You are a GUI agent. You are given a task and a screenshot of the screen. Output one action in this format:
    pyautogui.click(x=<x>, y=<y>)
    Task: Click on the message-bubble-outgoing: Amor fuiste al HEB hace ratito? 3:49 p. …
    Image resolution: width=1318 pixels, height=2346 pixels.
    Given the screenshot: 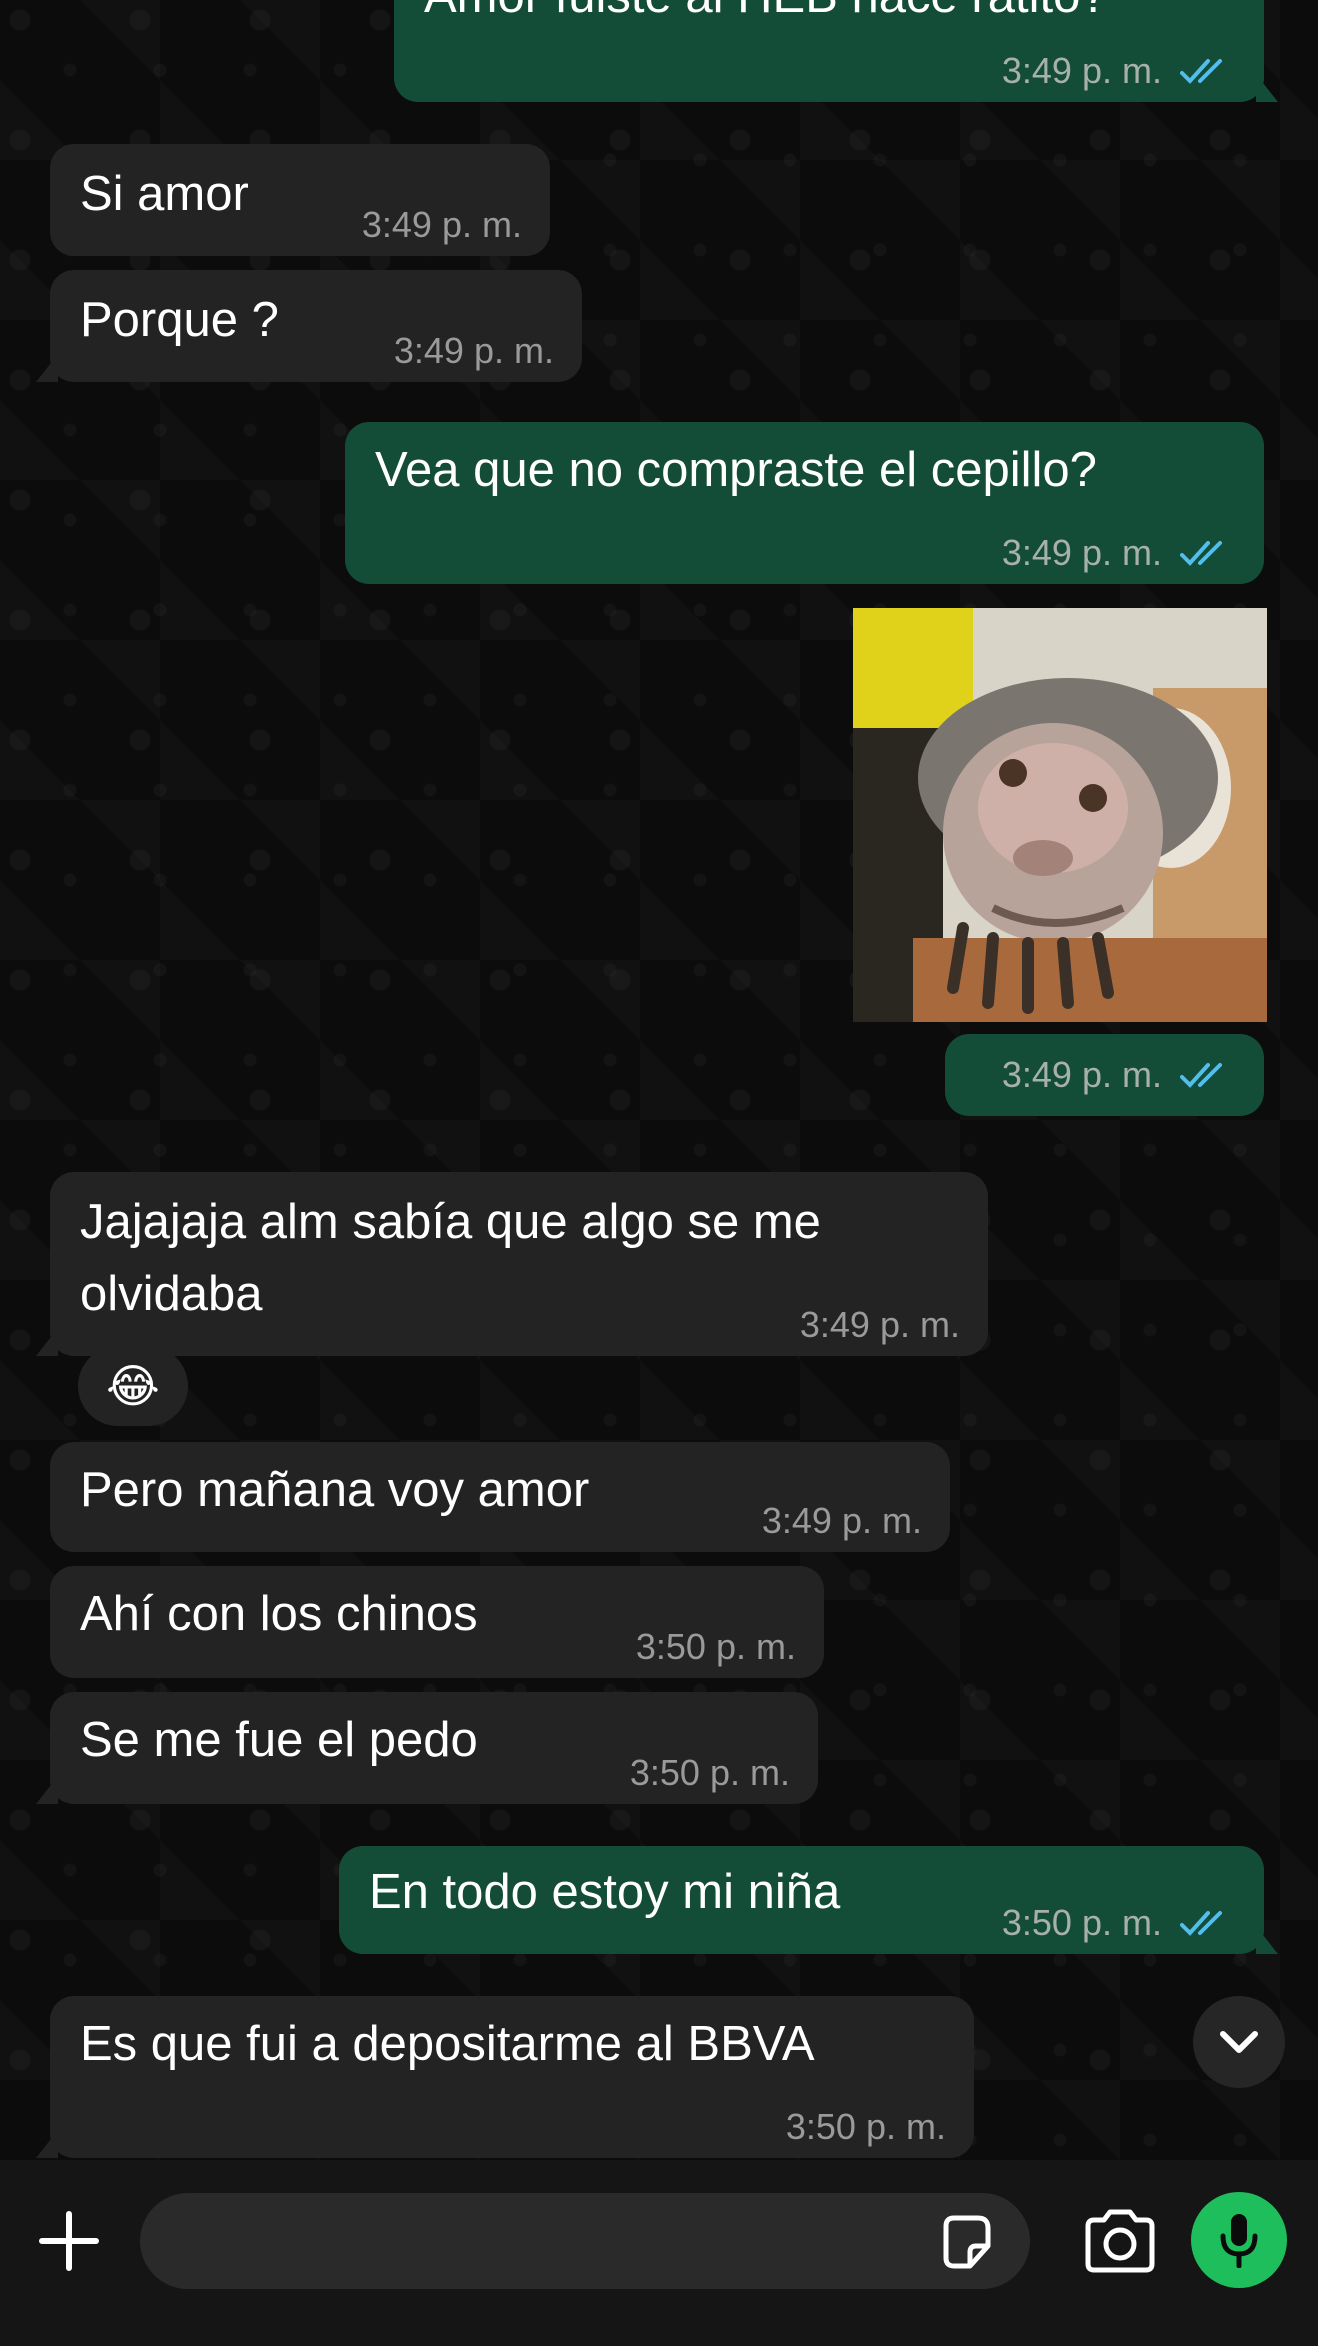 What is the action you would take?
    pyautogui.click(x=836, y=51)
    